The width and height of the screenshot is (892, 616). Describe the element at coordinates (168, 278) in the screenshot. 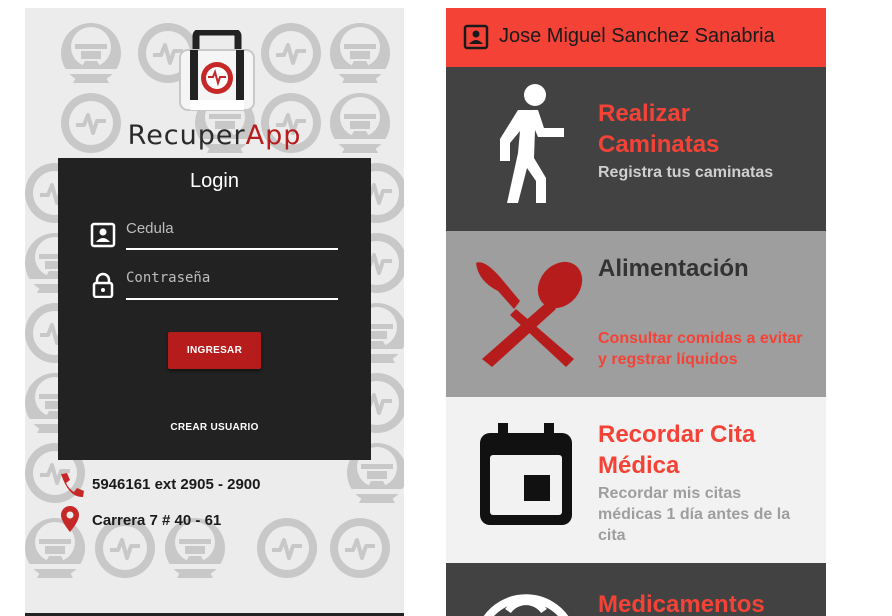

I see `password-placeholder: Contraseña` at that location.